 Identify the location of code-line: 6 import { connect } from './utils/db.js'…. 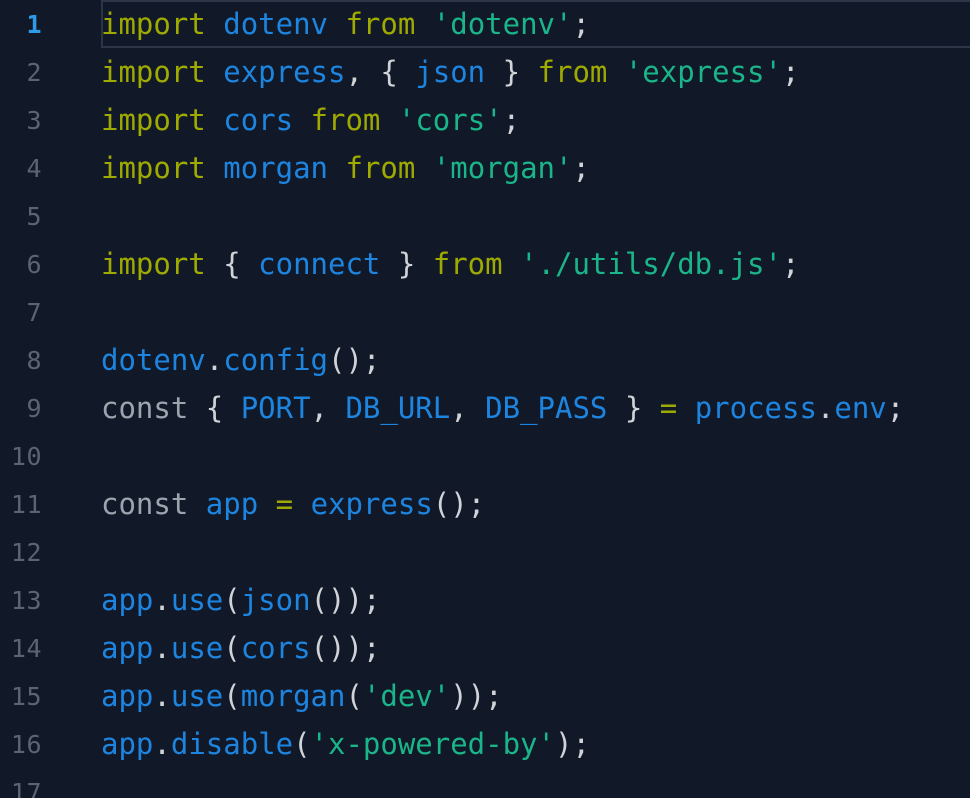
(485, 264).